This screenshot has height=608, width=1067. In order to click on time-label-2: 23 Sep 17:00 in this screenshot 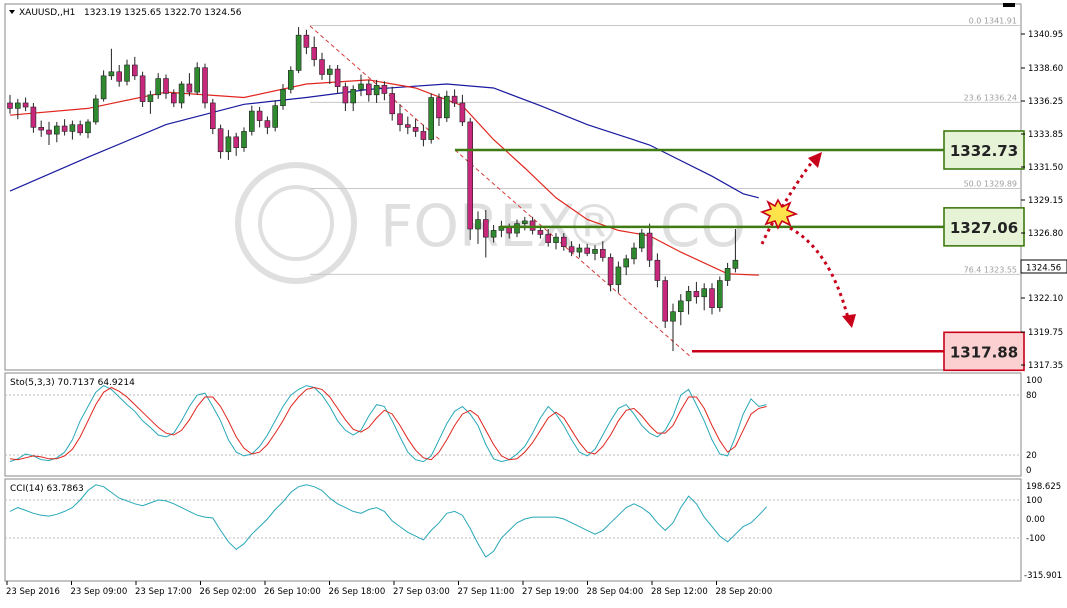, I will do `click(163, 592)`.